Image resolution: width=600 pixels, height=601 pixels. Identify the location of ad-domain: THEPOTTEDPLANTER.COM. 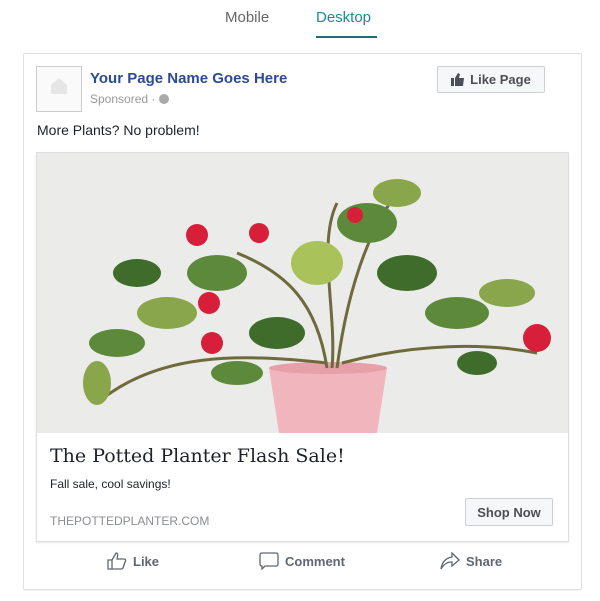
(130, 521).